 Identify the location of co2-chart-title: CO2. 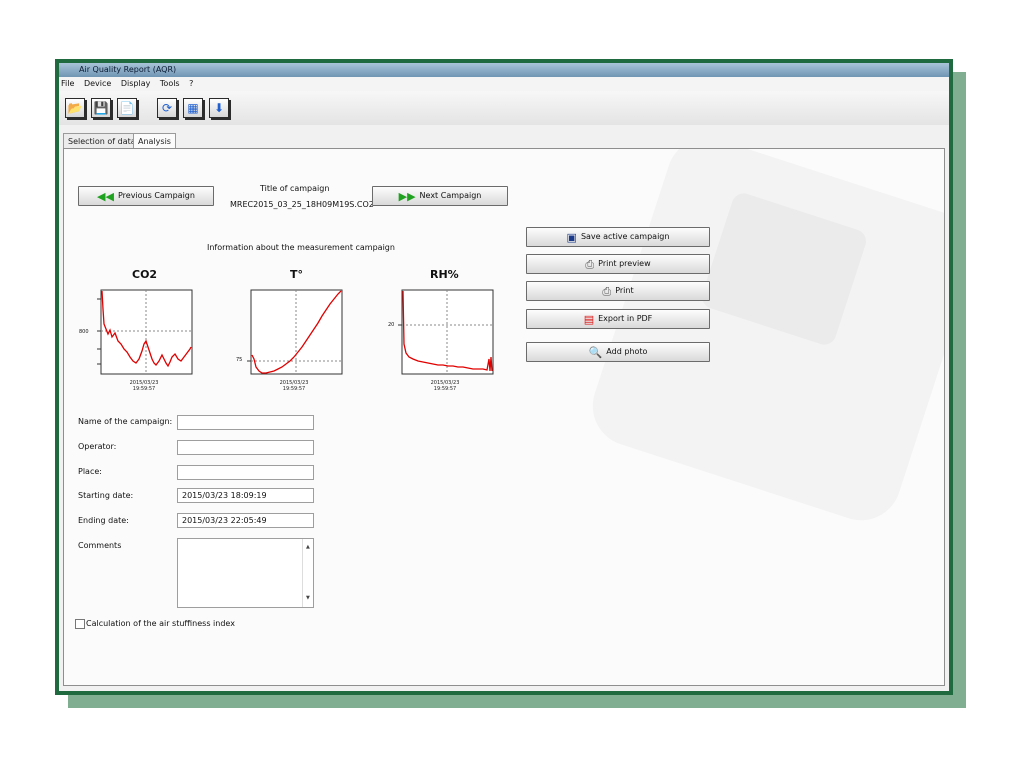
(145, 274).